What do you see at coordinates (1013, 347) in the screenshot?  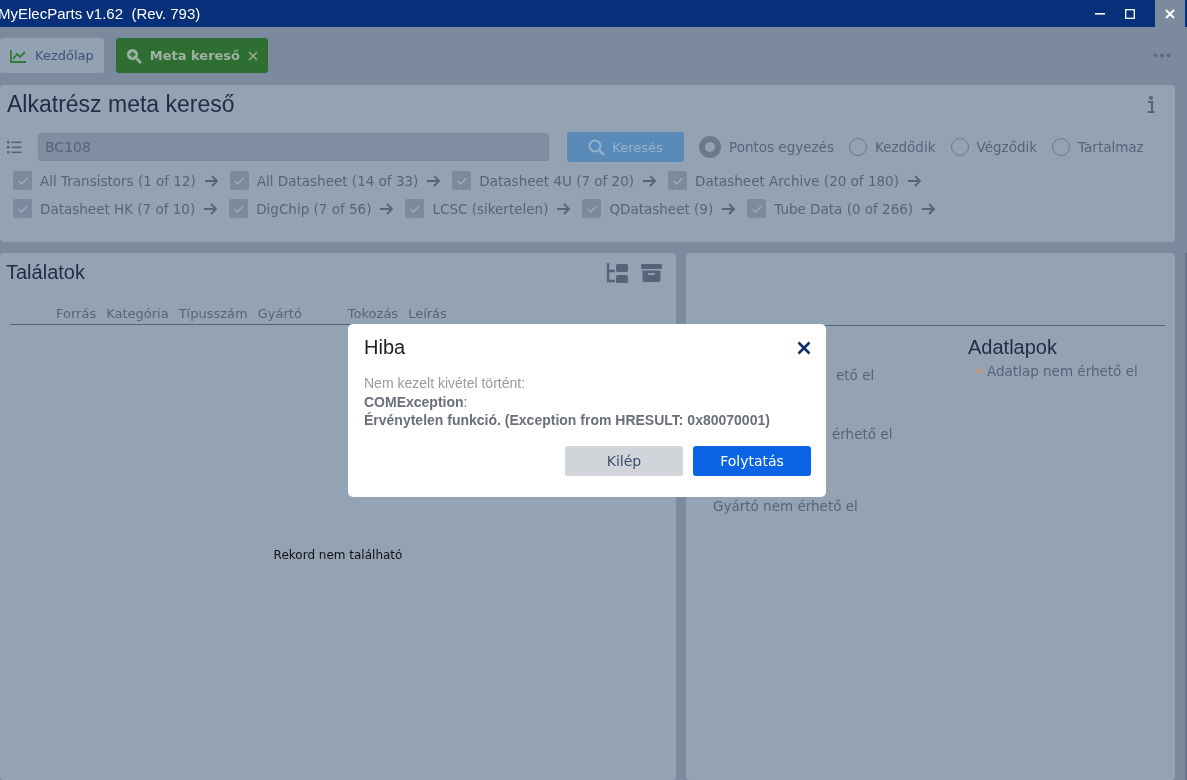 I see `section-title: Adatlapok` at bounding box center [1013, 347].